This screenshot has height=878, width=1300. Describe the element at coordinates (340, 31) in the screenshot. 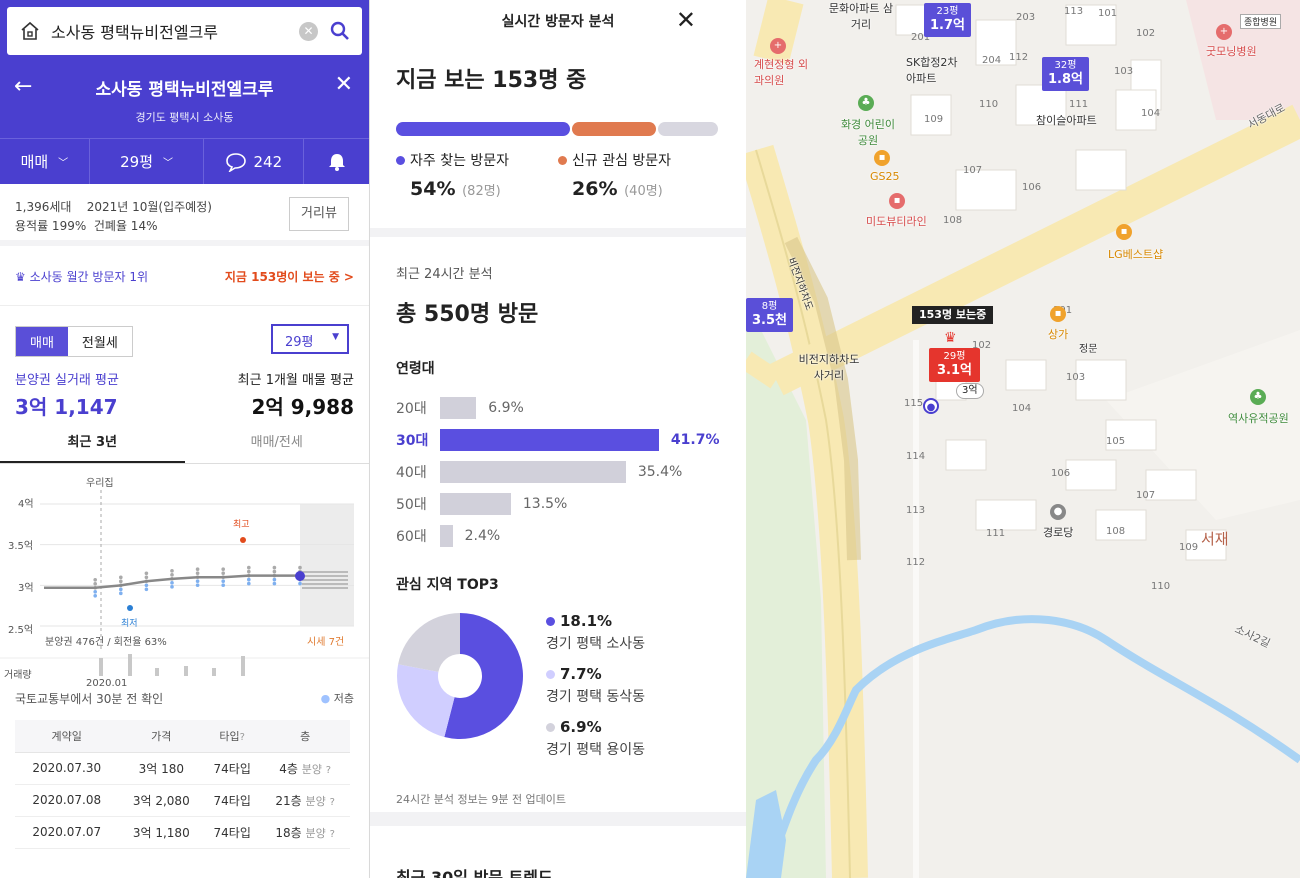

I see `search-icon` at that location.